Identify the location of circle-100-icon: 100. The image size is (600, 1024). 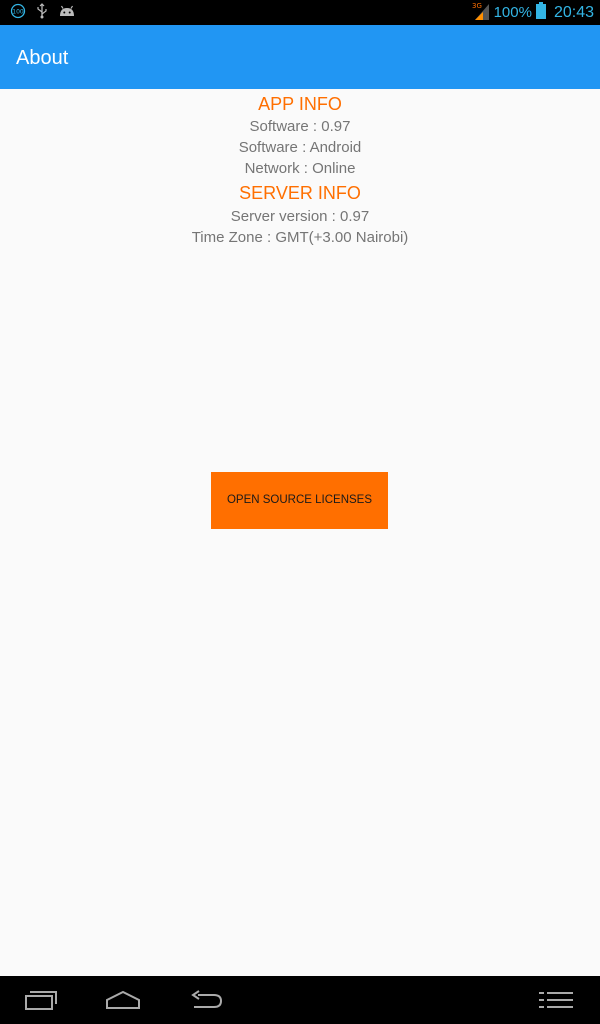
(18, 13).